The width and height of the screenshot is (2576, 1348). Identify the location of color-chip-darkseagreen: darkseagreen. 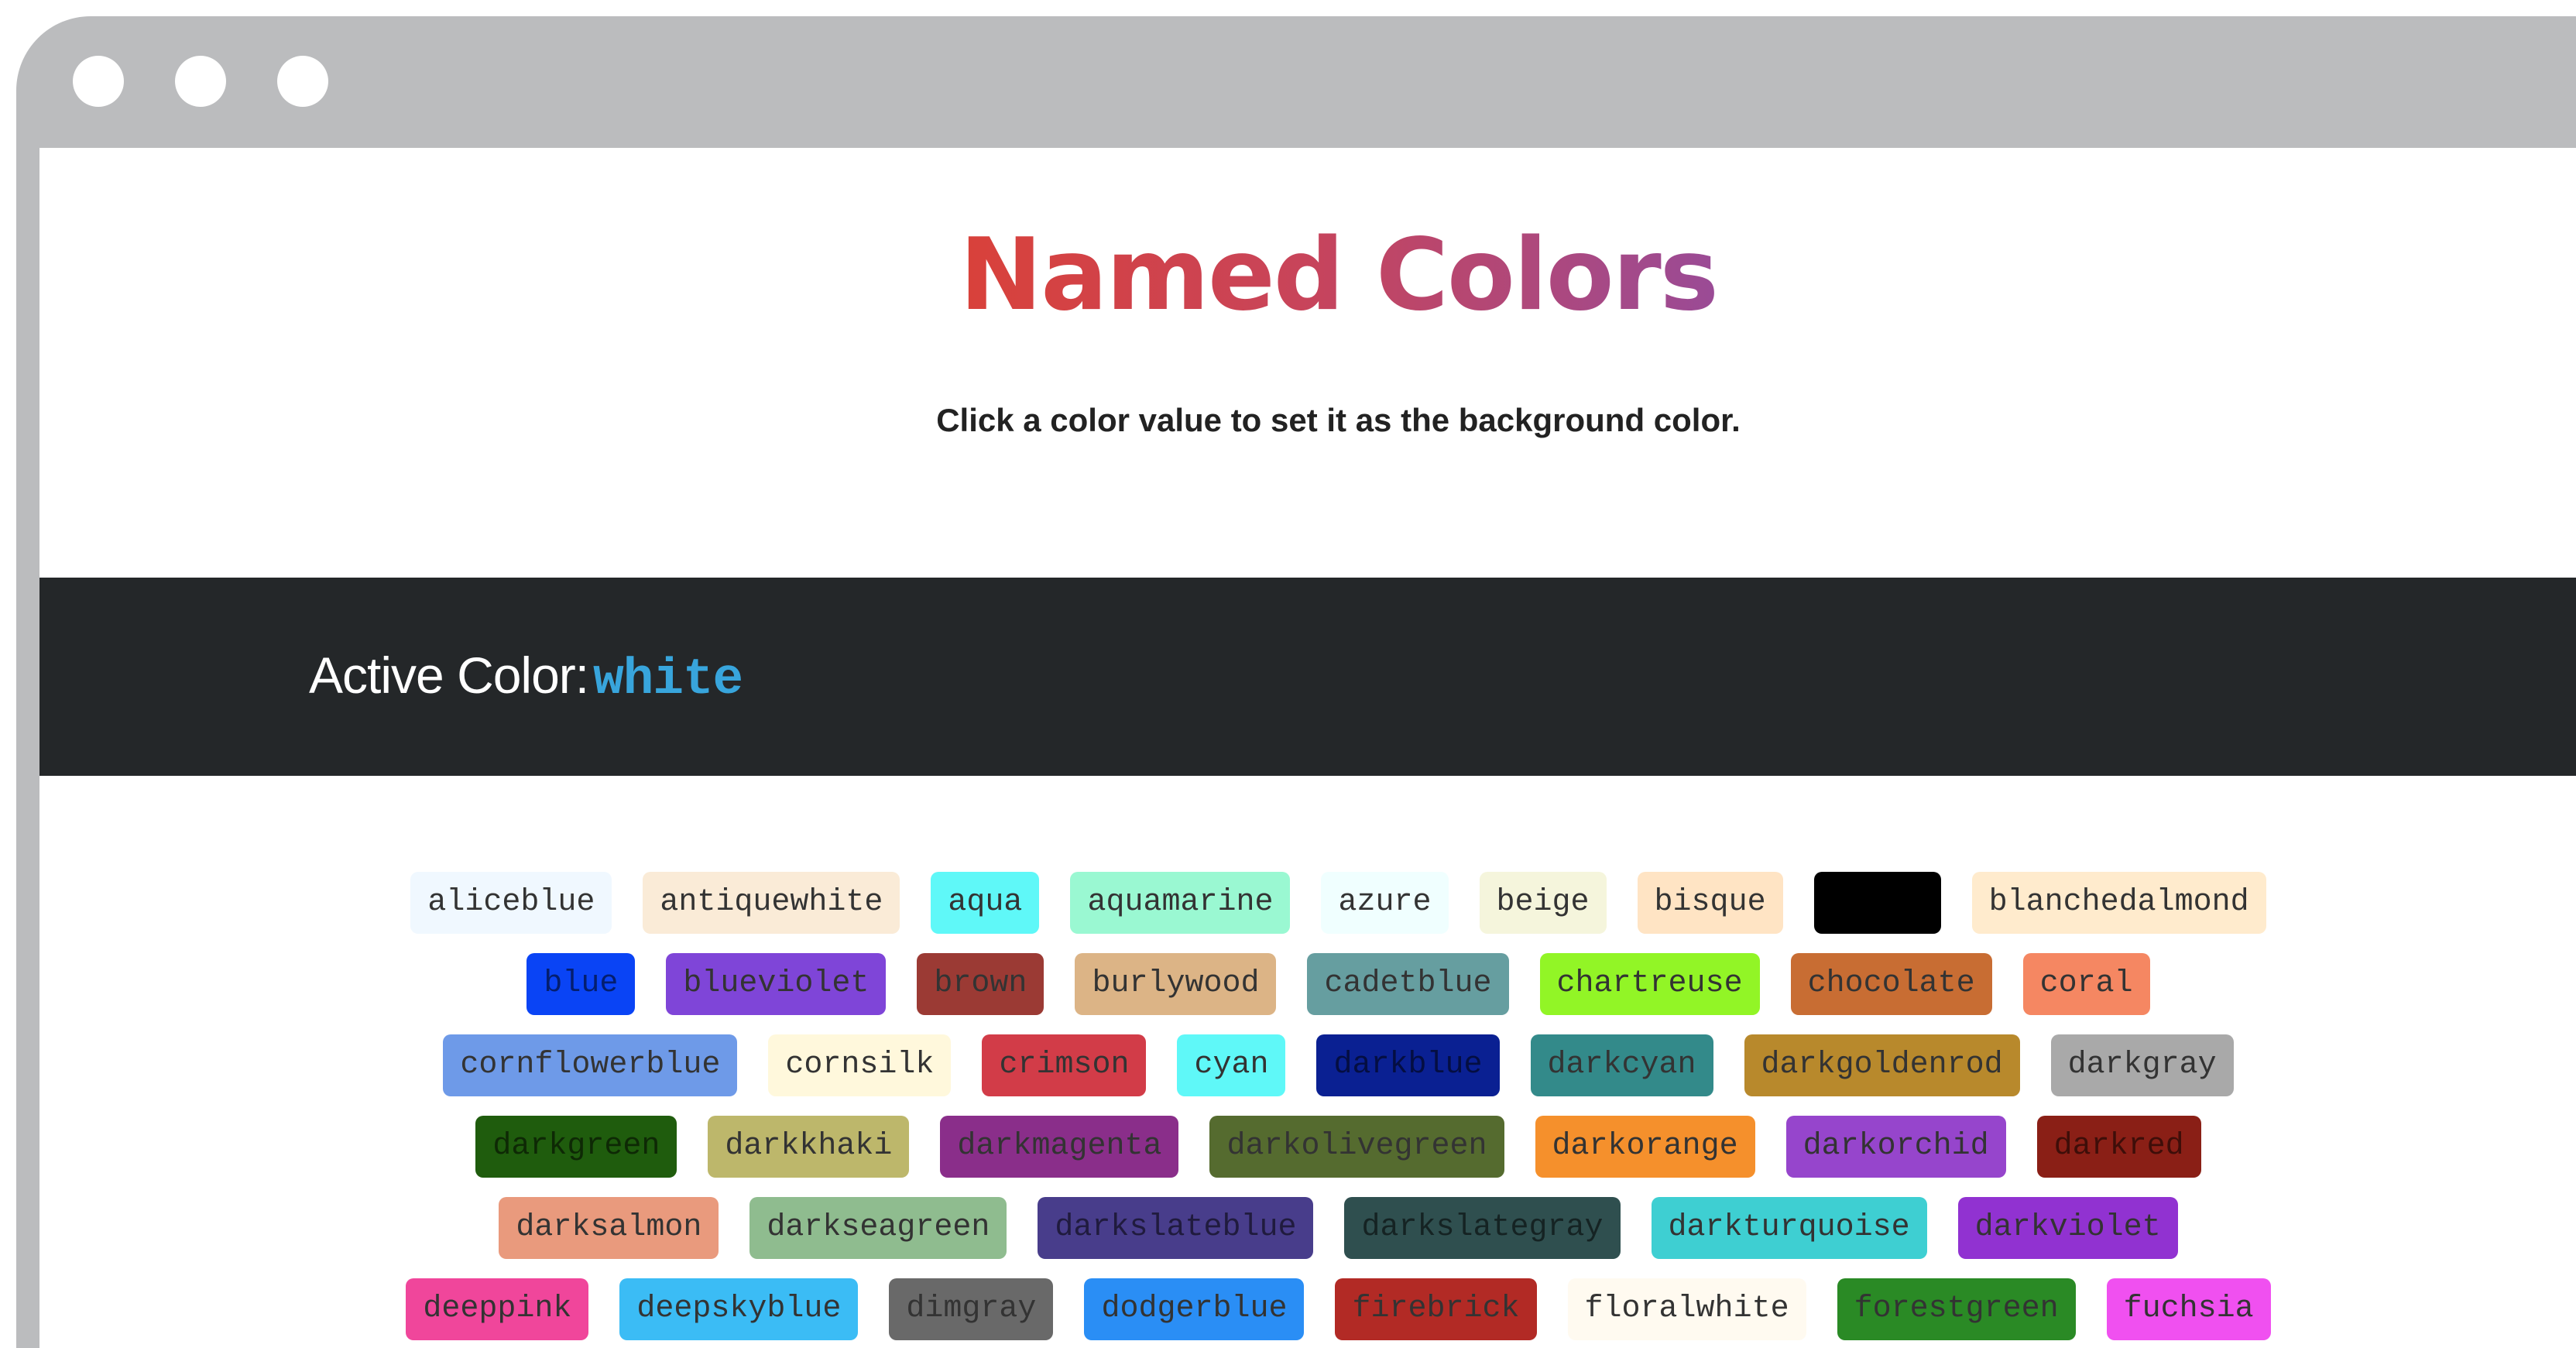
(878, 1228).